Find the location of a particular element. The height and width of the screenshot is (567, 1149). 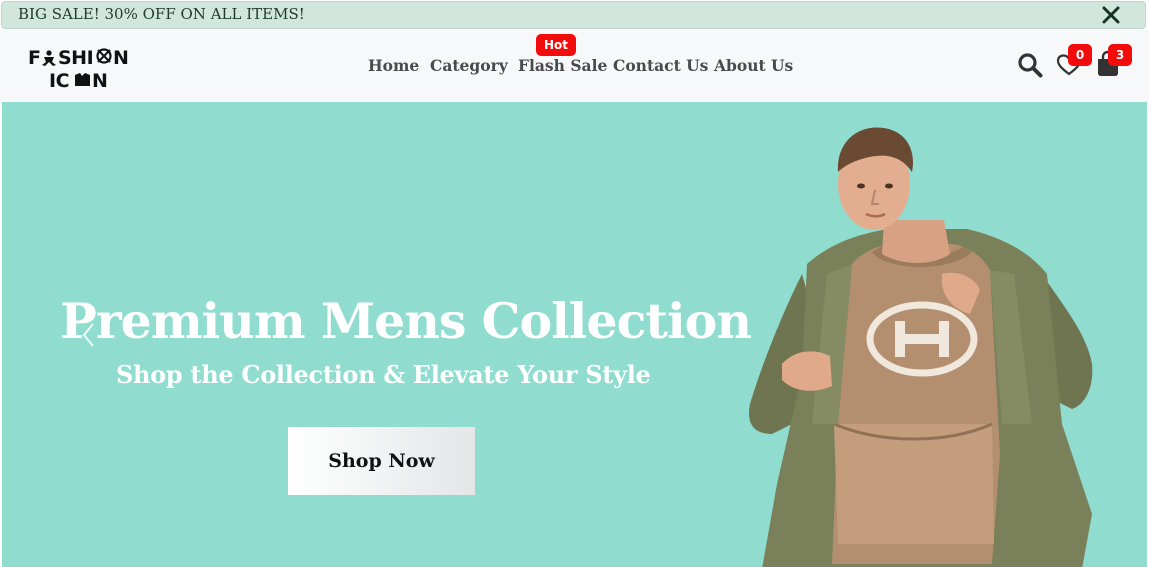

brand-logo: F SHI N IC N is located at coordinates (80, 67).